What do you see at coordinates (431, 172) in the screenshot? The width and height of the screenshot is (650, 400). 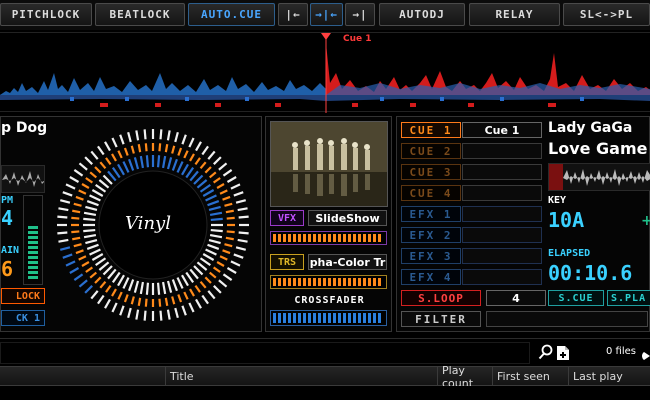 I see `cue-3-button: CUE 3` at bounding box center [431, 172].